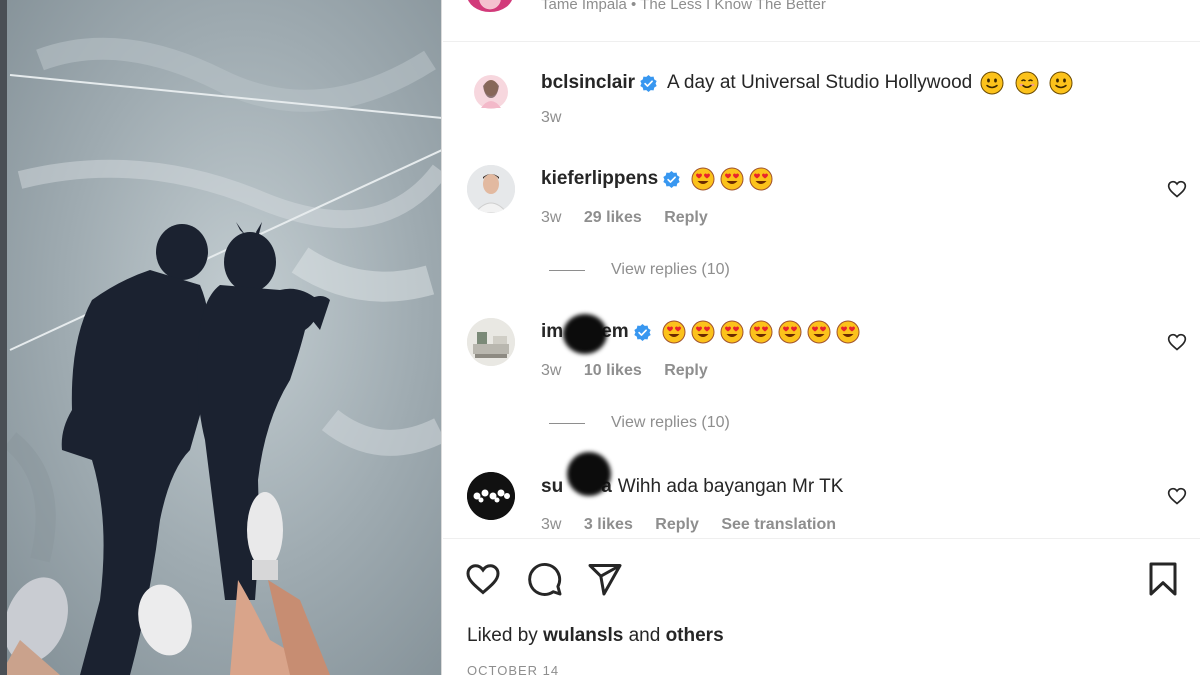 The image size is (1200, 675). Describe the element at coordinates (827, 376) in the screenshot. I see `comment-item: im em 3w 10 likes Reply View replies (10)` at that location.